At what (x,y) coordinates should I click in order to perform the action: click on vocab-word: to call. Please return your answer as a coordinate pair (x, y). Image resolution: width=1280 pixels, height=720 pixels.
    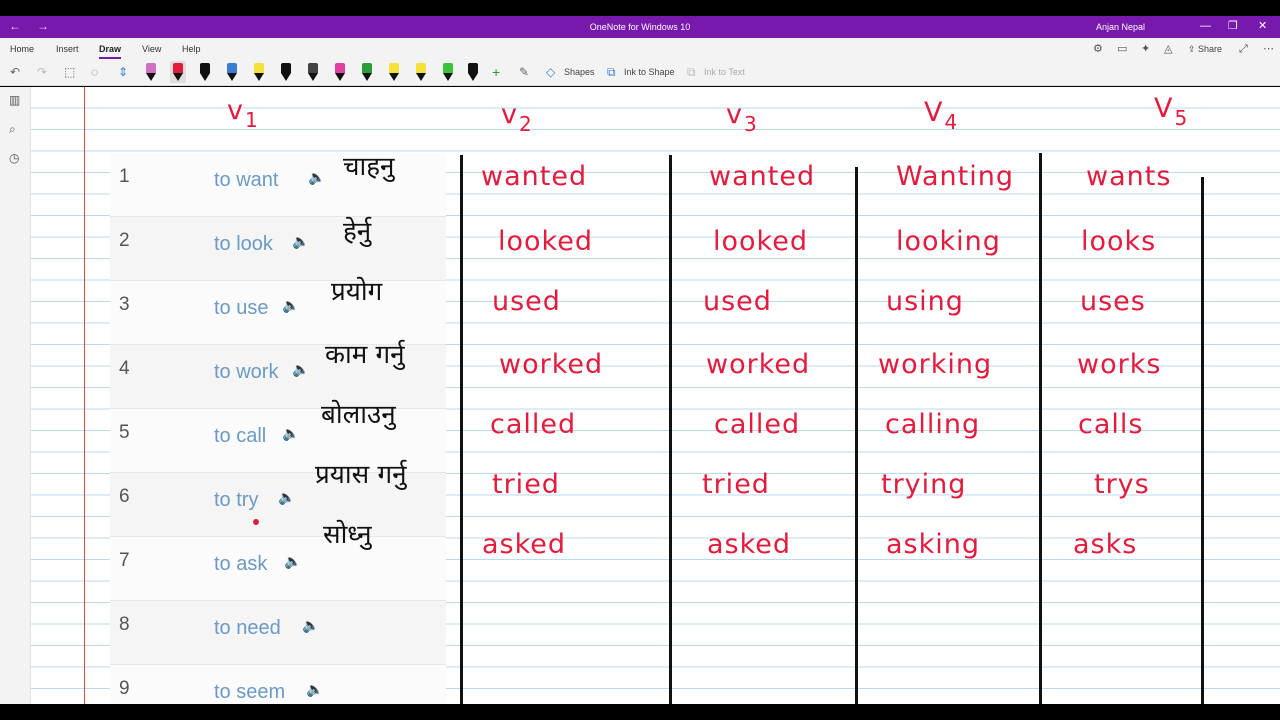
    Looking at the image, I should click on (240, 436).